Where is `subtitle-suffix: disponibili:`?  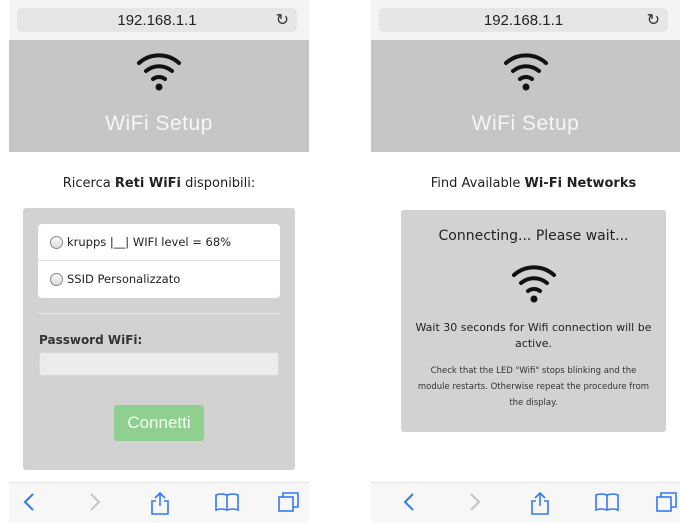
subtitle-suffix: disponibili: is located at coordinates (218, 183).